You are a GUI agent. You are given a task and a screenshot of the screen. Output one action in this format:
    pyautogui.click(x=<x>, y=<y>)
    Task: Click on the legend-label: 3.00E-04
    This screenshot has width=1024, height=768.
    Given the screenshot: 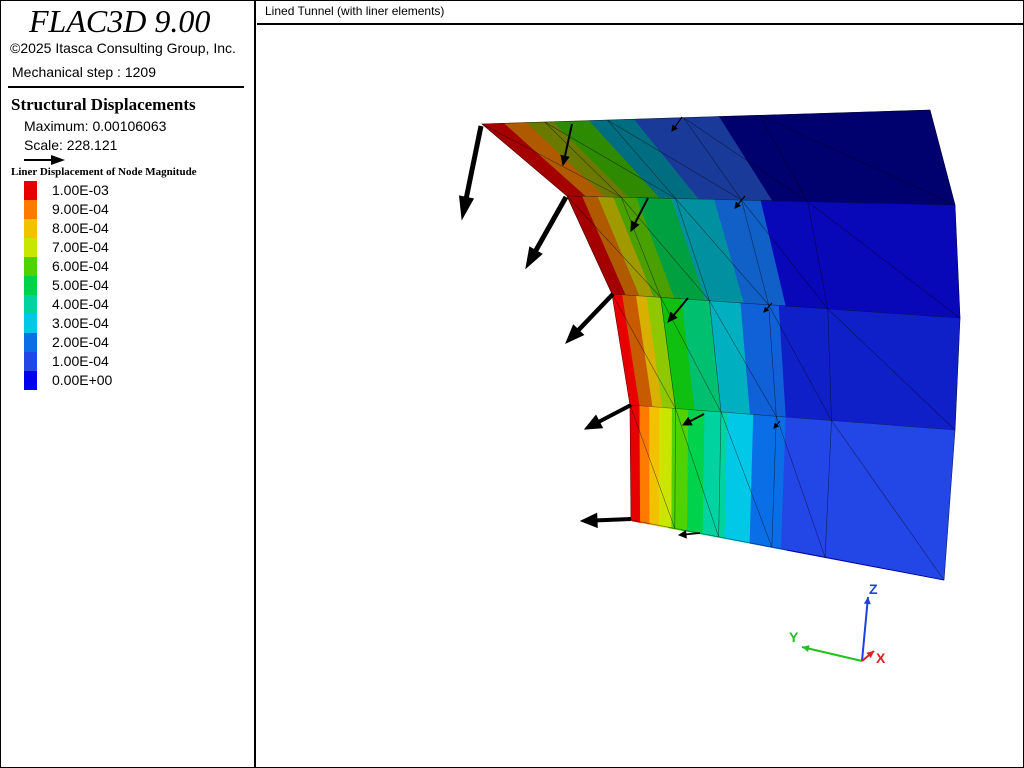 What is the action you would take?
    pyautogui.click(x=80, y=323)
    